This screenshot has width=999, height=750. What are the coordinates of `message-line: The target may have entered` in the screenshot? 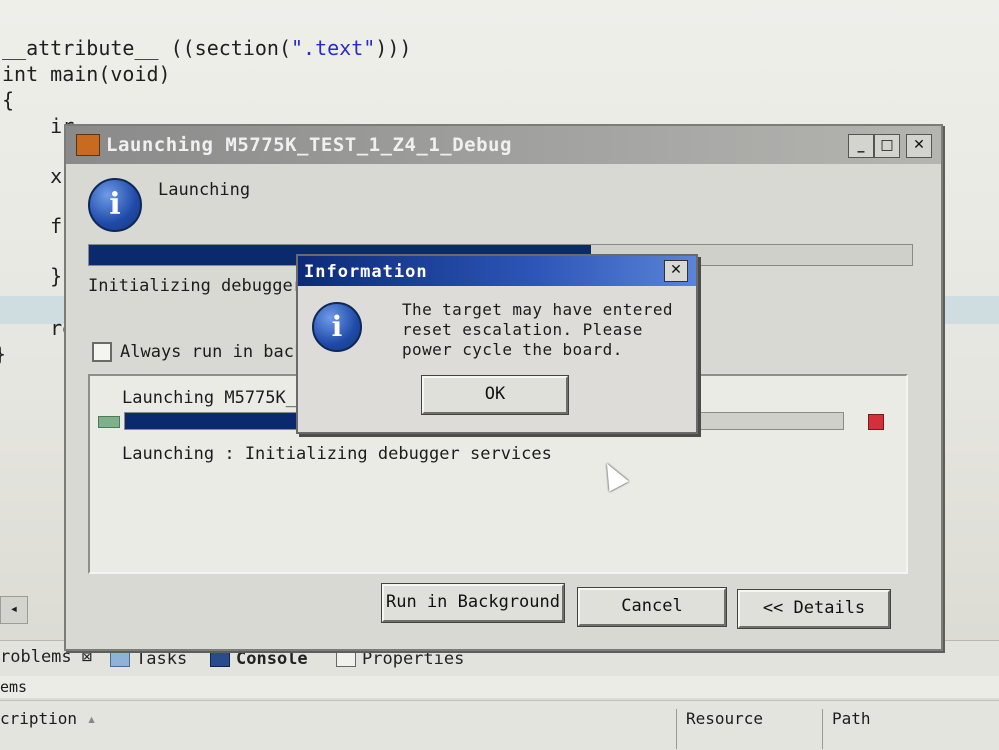 It's located at (537, 309).